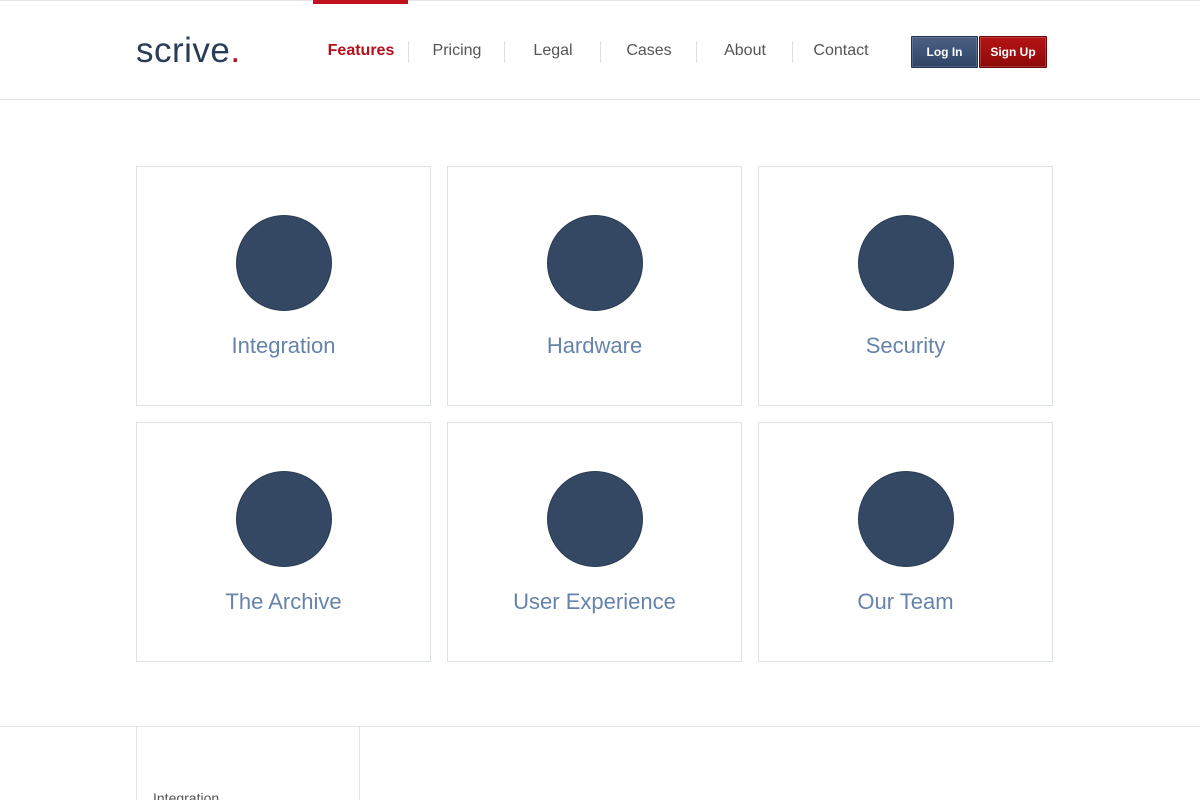 This screenshot has height=800, width=1200. I want to click on integration-icon, so click(284, 263).